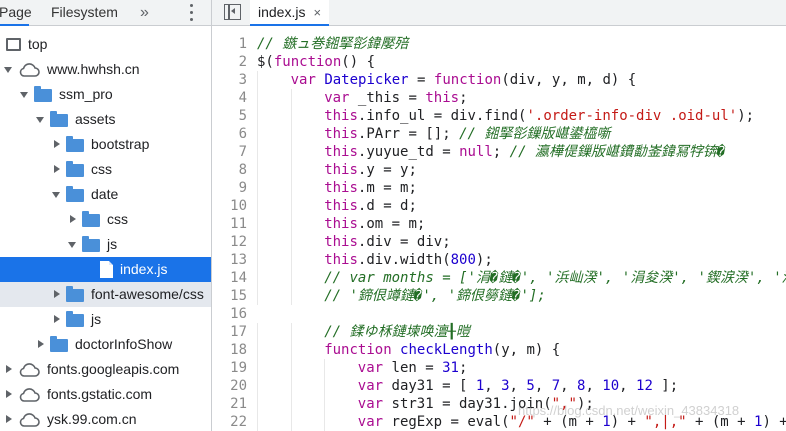 This screenshot has width=786, height=431. Describe the element at coordinates (397, 332) in the screenshot. I see `code-token: // 鍒ゆ柇鏈堜唤澶╂暟` at that location.